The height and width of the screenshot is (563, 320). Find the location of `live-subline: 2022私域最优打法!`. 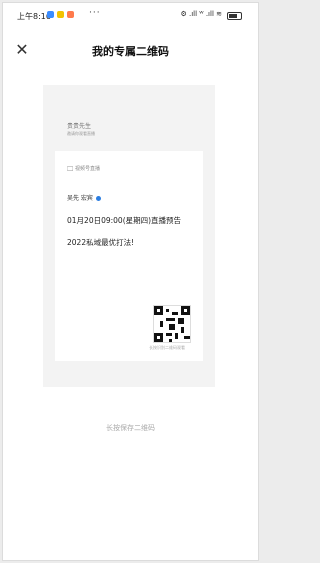

live-subline: 2022私域最优打法! is located at coordinates (101, 242).